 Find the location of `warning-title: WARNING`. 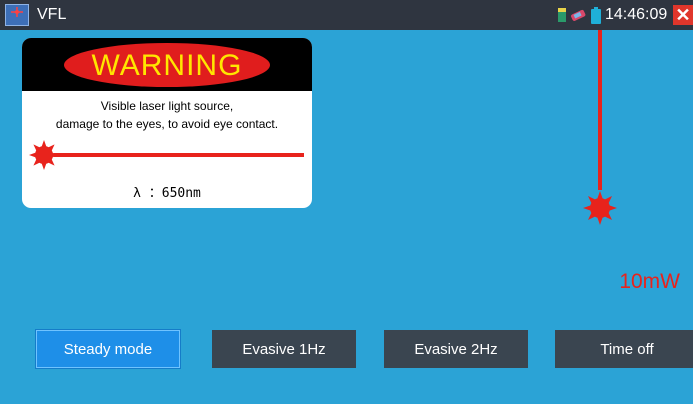

warning-title: WARNING is located at coordinates (167, 65).